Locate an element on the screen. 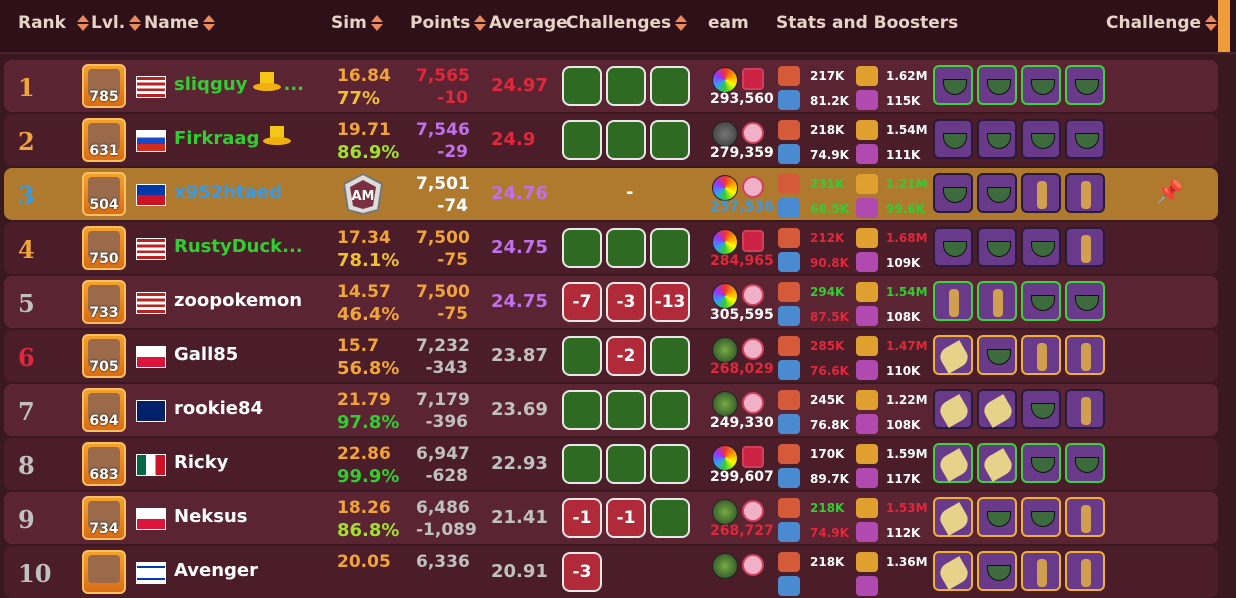  column-name: Name is located at coordinates (179, 23).